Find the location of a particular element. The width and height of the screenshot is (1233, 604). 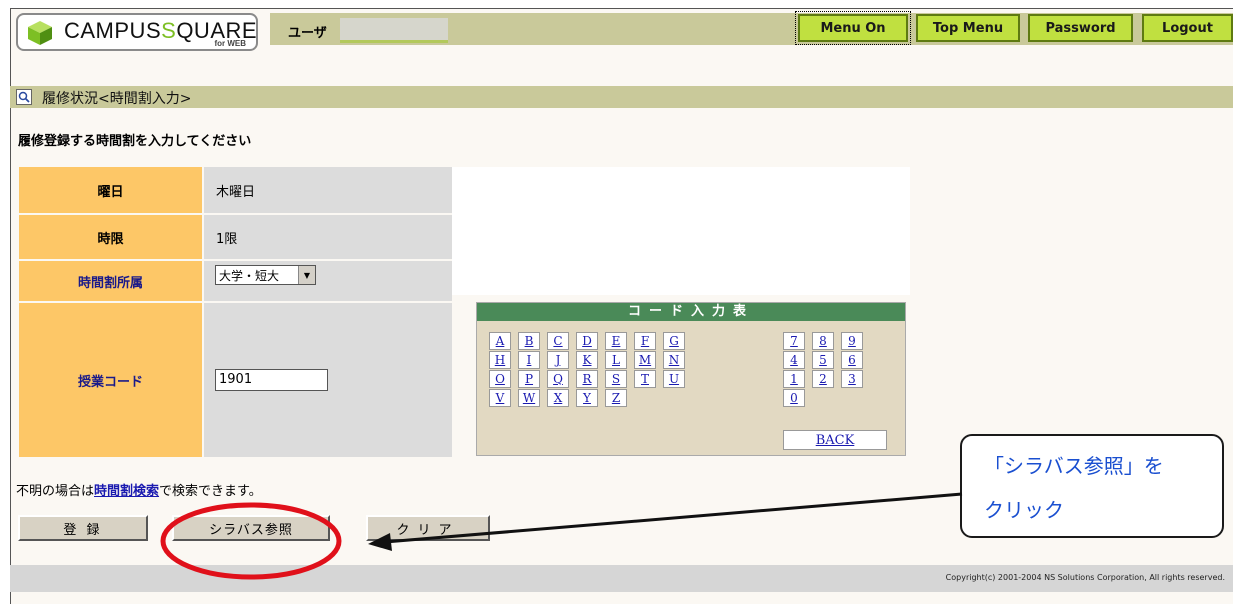

register-button: 登 録 is located at coordinates (83, 528).